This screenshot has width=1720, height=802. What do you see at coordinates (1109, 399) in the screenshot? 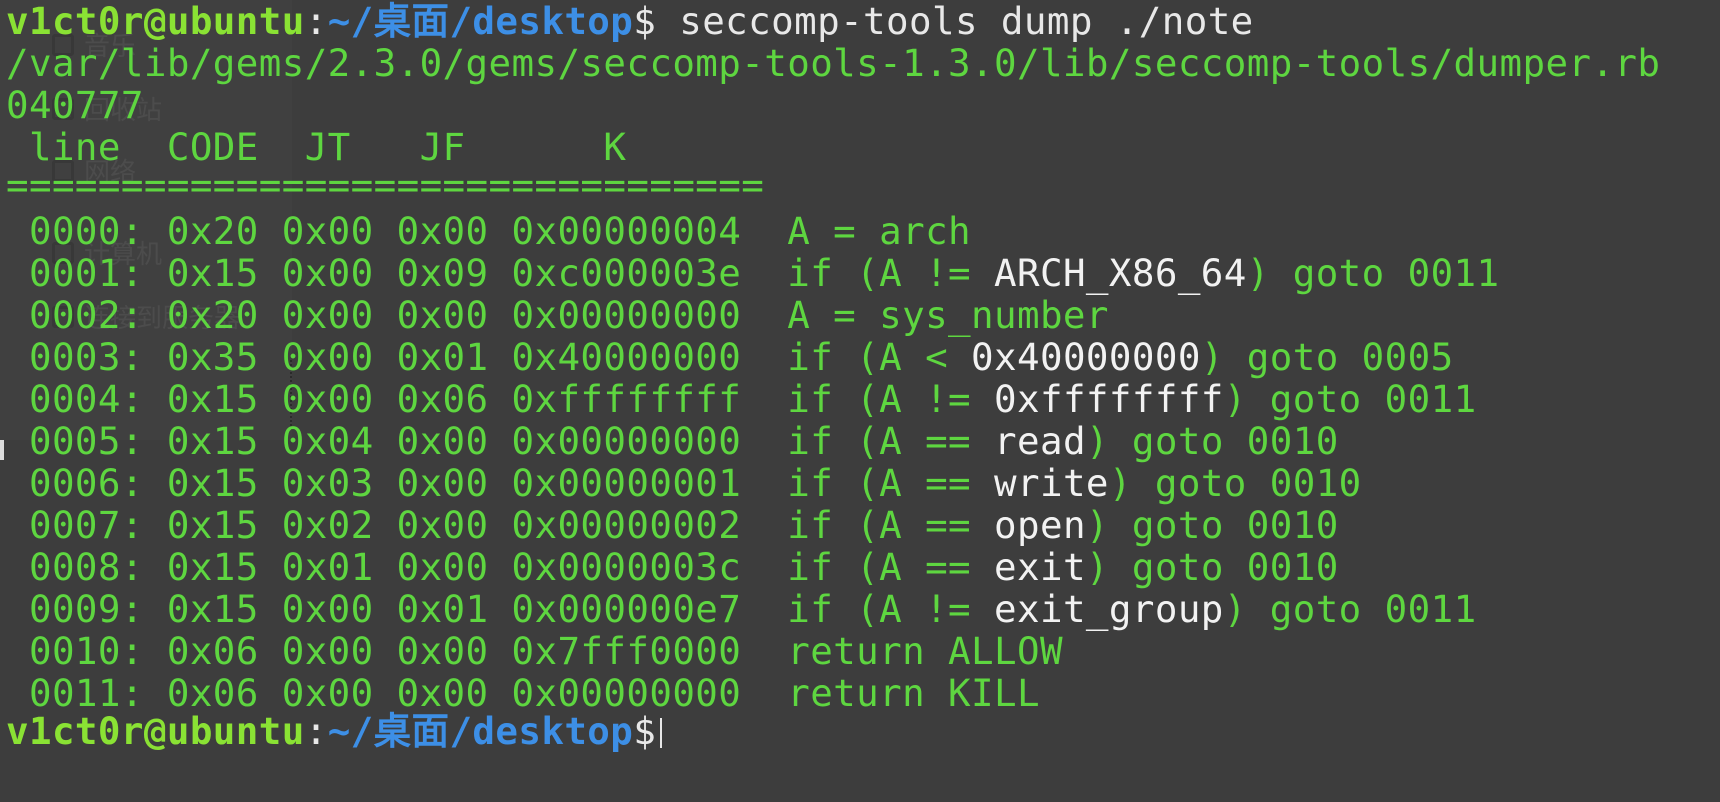
I see `bpf-row-argument: 0xffffffff` at bounding box center [1109, 399].